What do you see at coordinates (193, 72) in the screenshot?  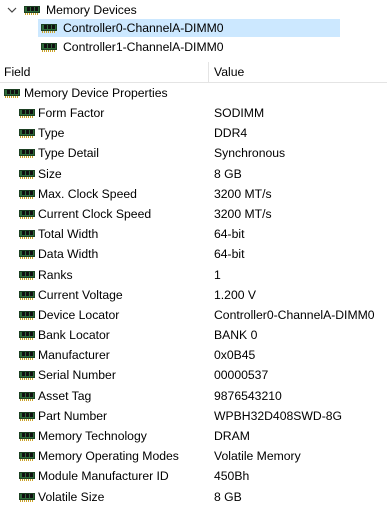 I see `properties-header: Field Value` at bounding box center [193, 72].